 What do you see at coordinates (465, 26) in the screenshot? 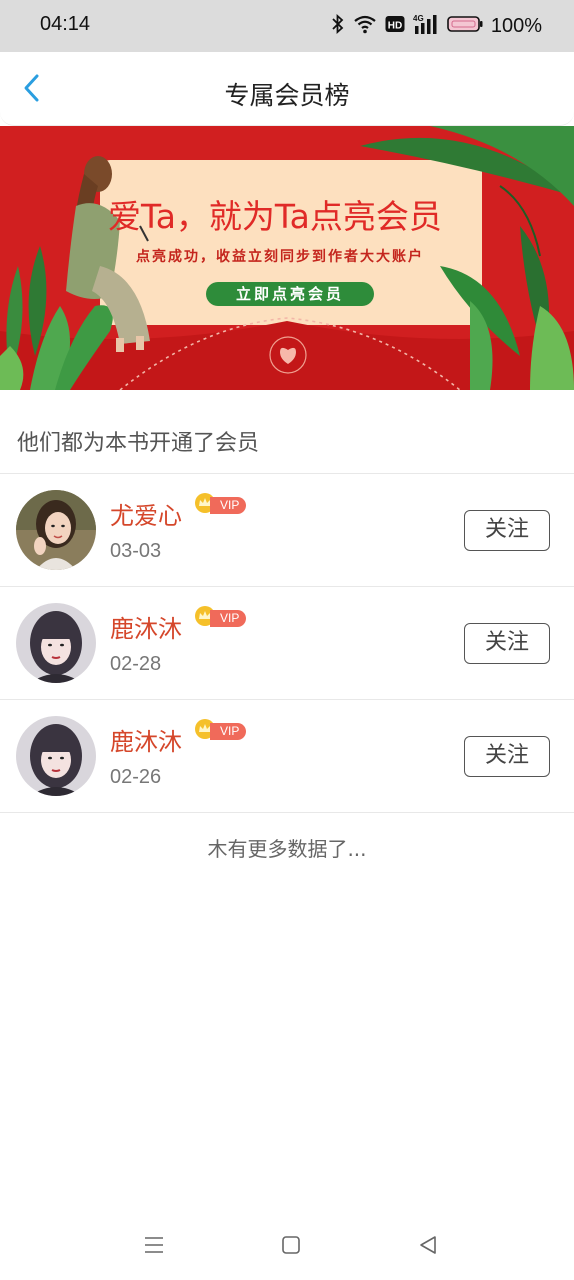
I see `battery-icon` at bounding box center [465, 26].